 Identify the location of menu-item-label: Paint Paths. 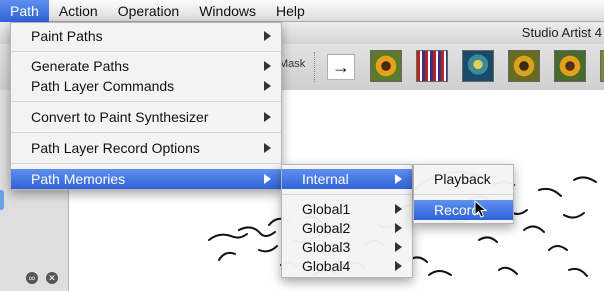
(67, 36).